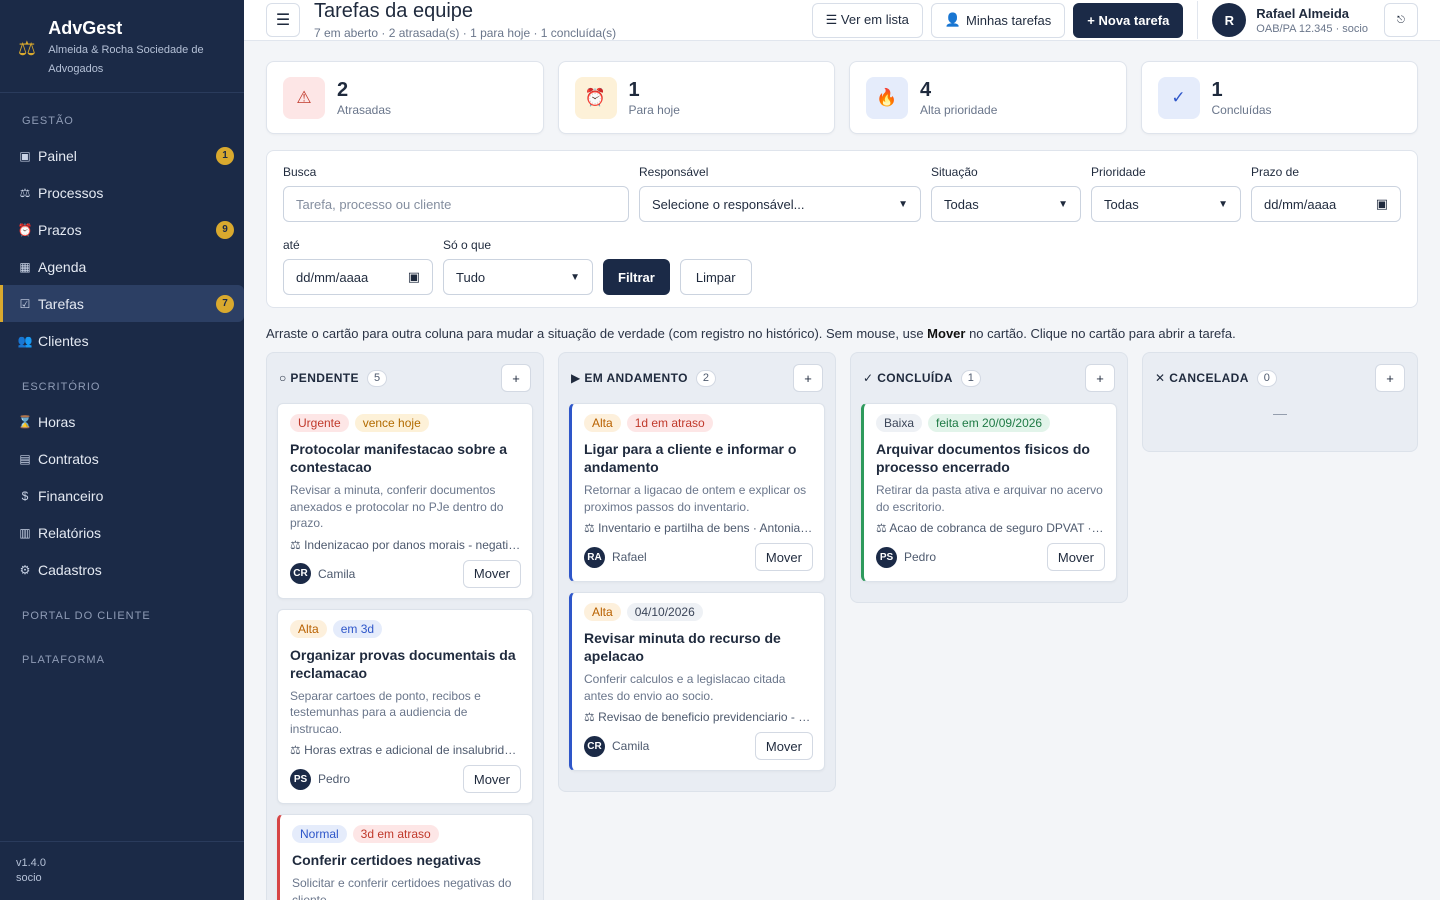 The image size is (1440, 900). I want to click on sidebar-item-processos: ⚖ Processos, so click(122, 192).